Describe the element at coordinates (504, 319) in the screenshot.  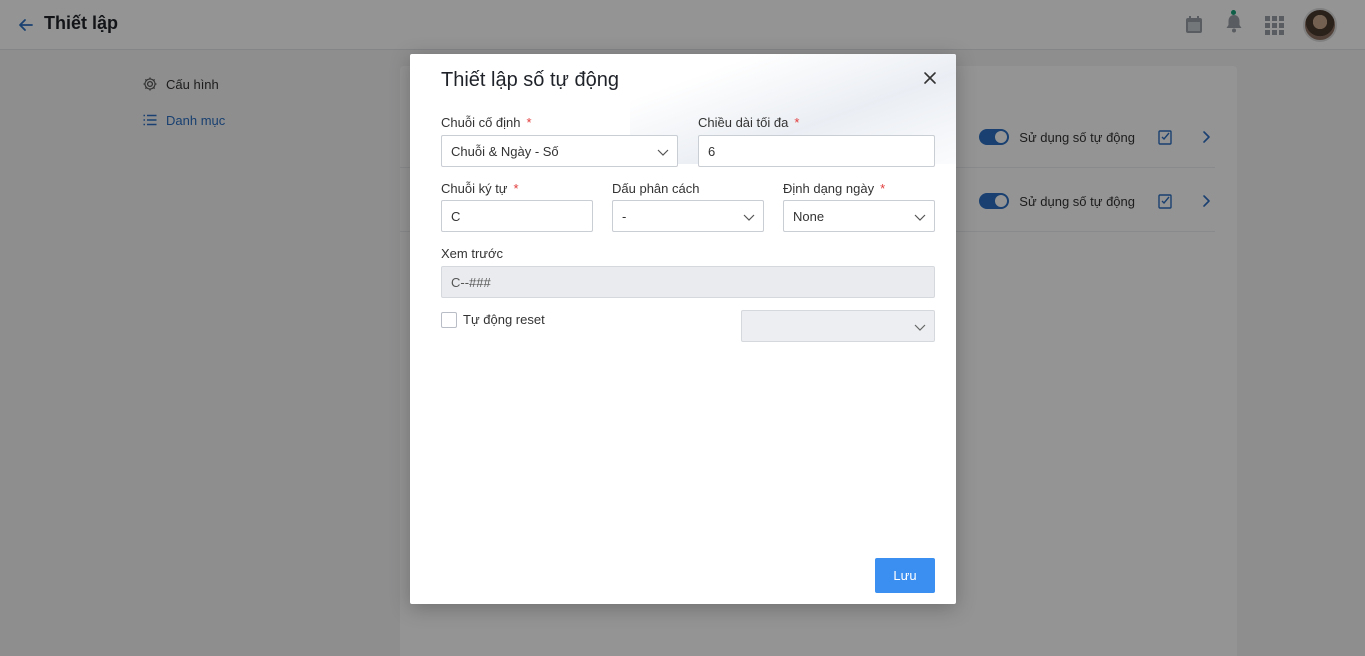
I see `auto-reset-label: Tự động reset` at that location.